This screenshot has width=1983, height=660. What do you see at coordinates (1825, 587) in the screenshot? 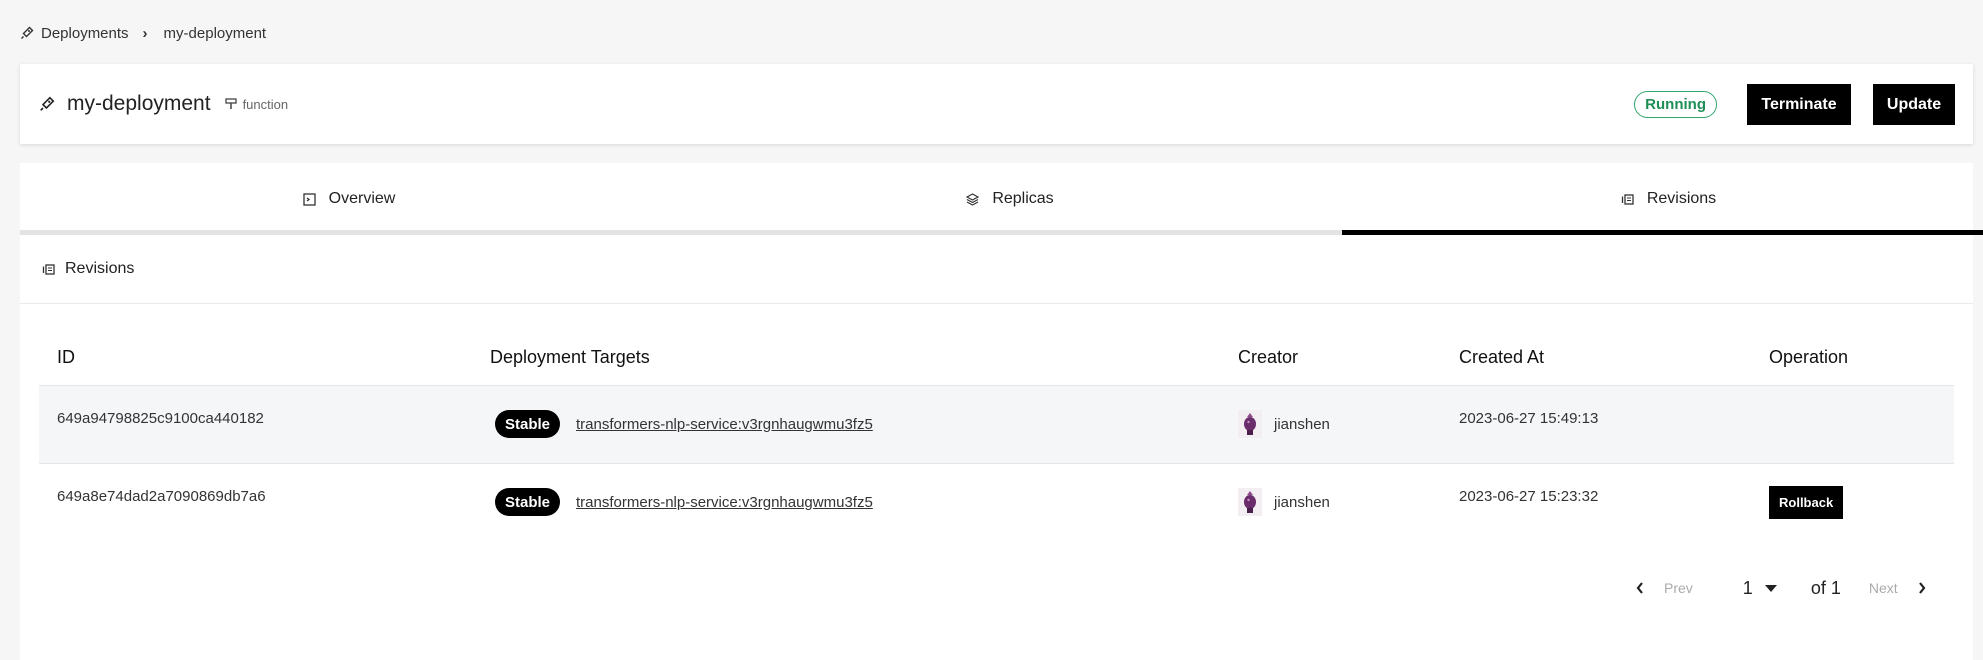
I see `page-count: of 1` at bounding box center [1825, 587].